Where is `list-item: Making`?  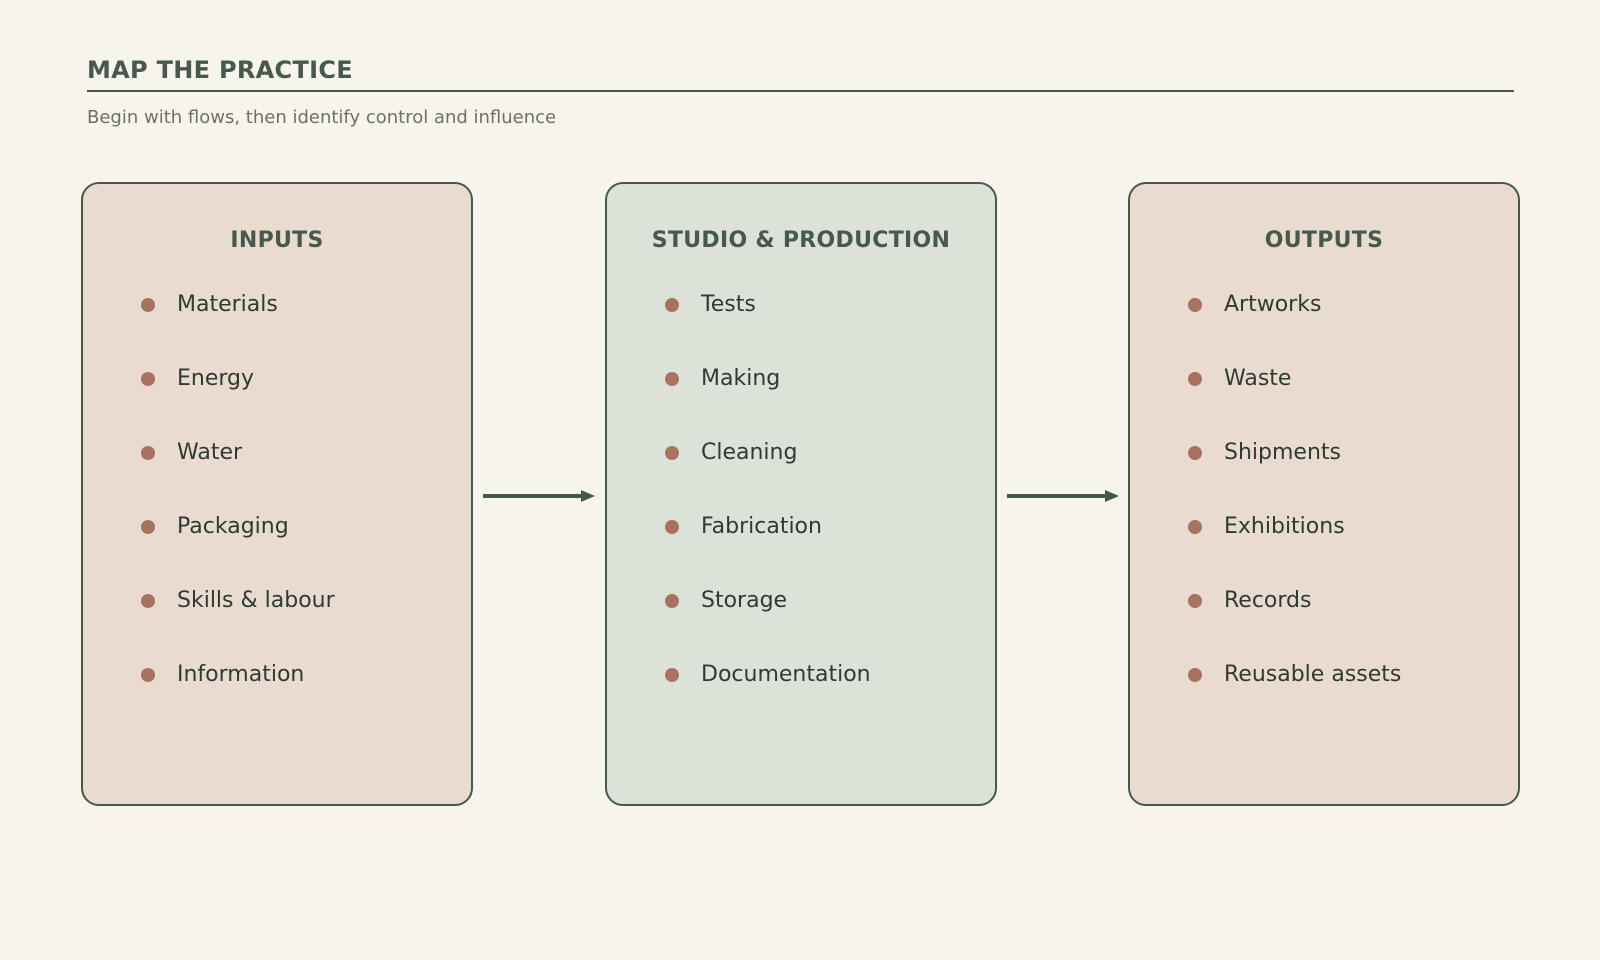 list-item: Making is located at coordinates (830, 404).